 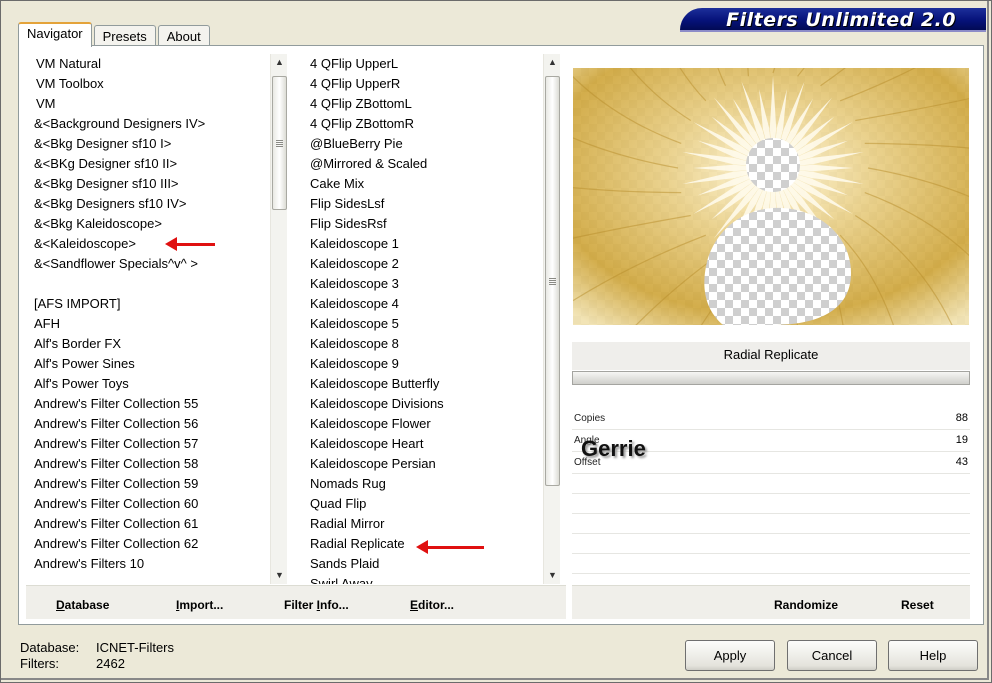 I want to click on filter-list-item: Kaleidoscope Butterfly, so click(x=423, y=384).